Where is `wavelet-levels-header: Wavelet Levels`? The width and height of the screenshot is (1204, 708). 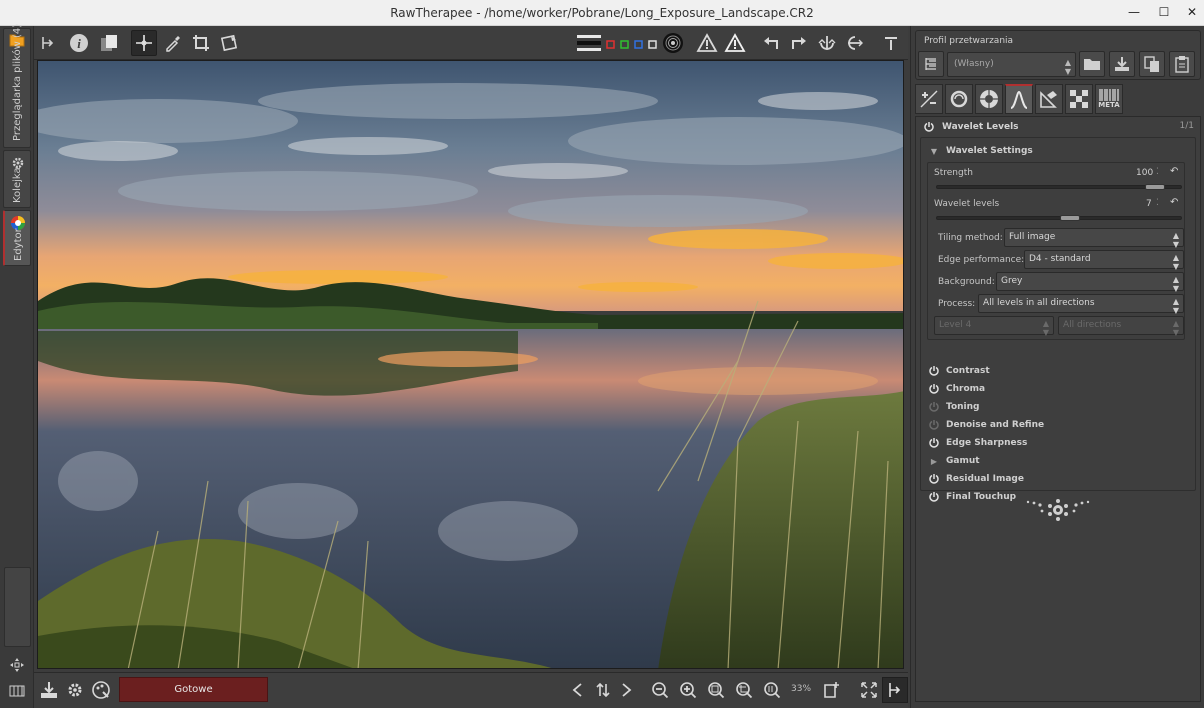 wavelet-levels-header: Wavelet Levels is located at coordinates (970, 127).